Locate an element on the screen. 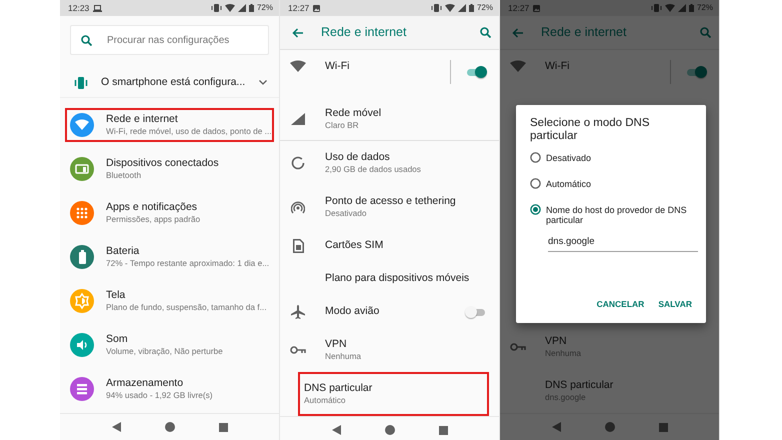 This screenshot has width=782, height=440. dialog-button: CANCELAR is located at coordinates (620, 304).